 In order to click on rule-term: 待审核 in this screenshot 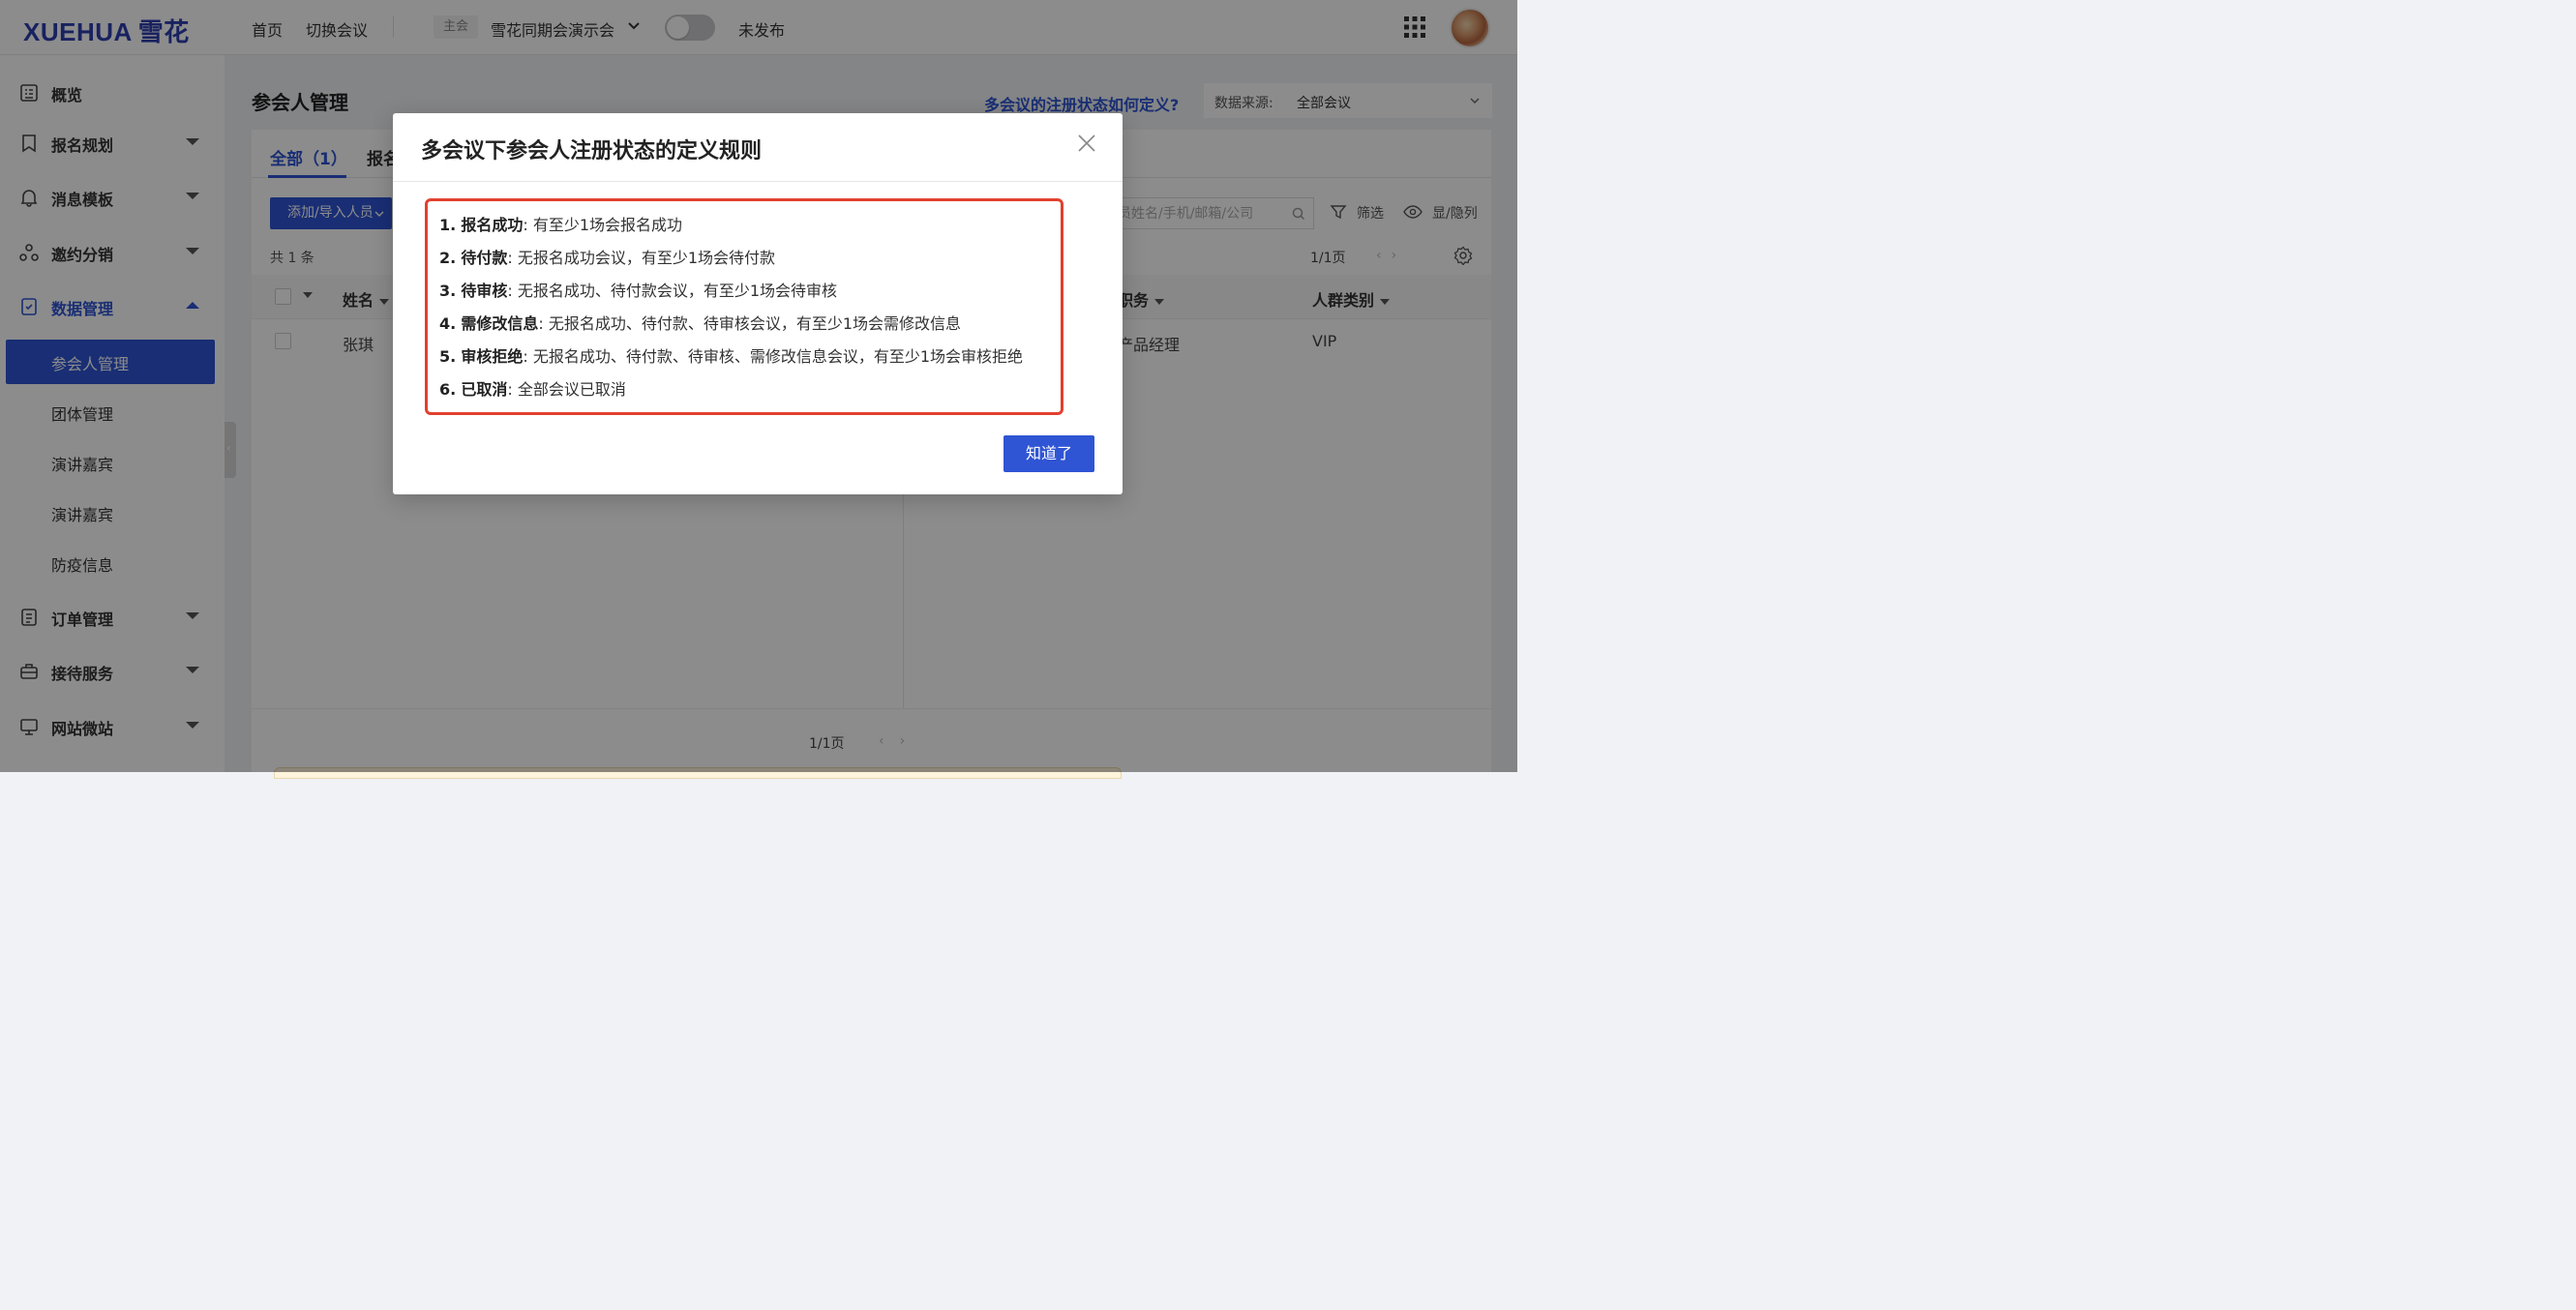, I will do `click(484, 291)`.